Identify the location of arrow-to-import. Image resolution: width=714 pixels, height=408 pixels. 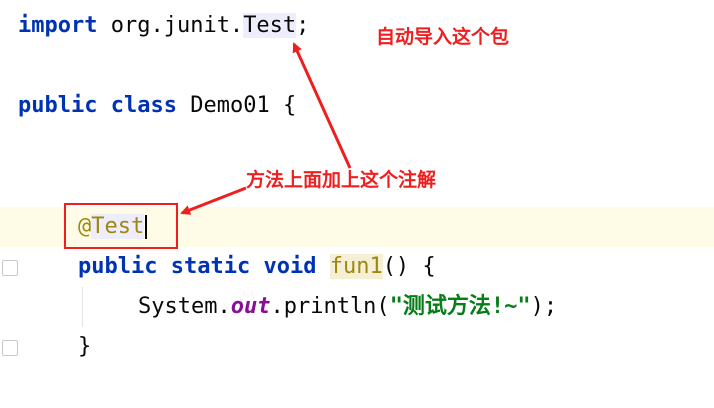
(322, 105).